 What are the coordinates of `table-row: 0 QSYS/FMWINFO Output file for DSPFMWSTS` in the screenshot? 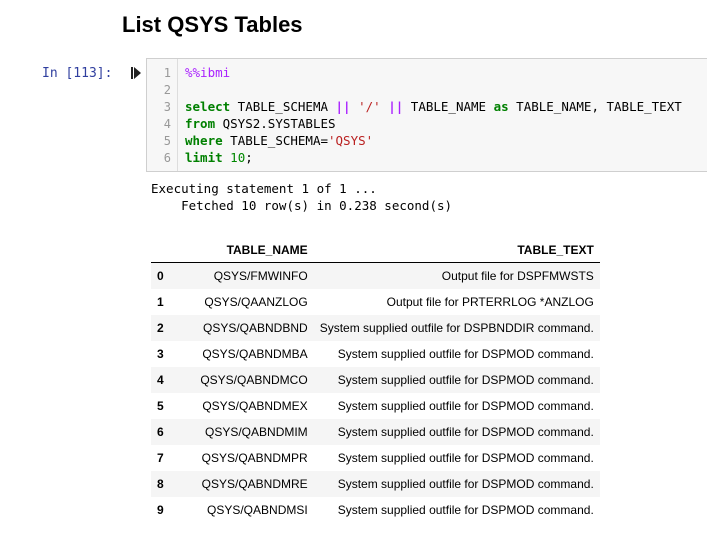 It's located at (375, 275).